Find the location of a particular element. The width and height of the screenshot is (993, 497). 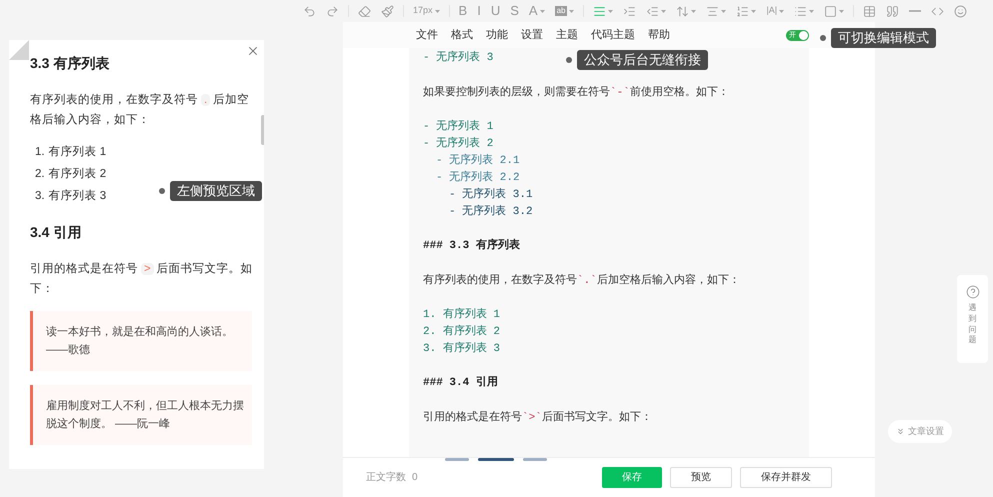

brush-icon is located at coordinates (387, 11).